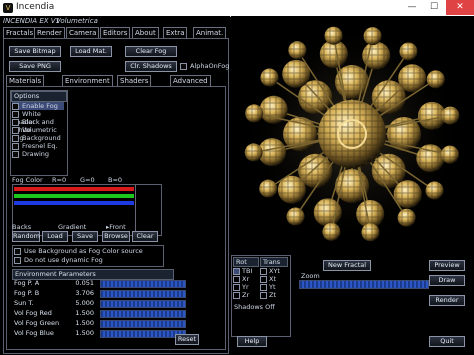  What do you see at coordinates (39, 96) in the screenshot?
I see `options-header: Options` at bounding box center [39, 96].